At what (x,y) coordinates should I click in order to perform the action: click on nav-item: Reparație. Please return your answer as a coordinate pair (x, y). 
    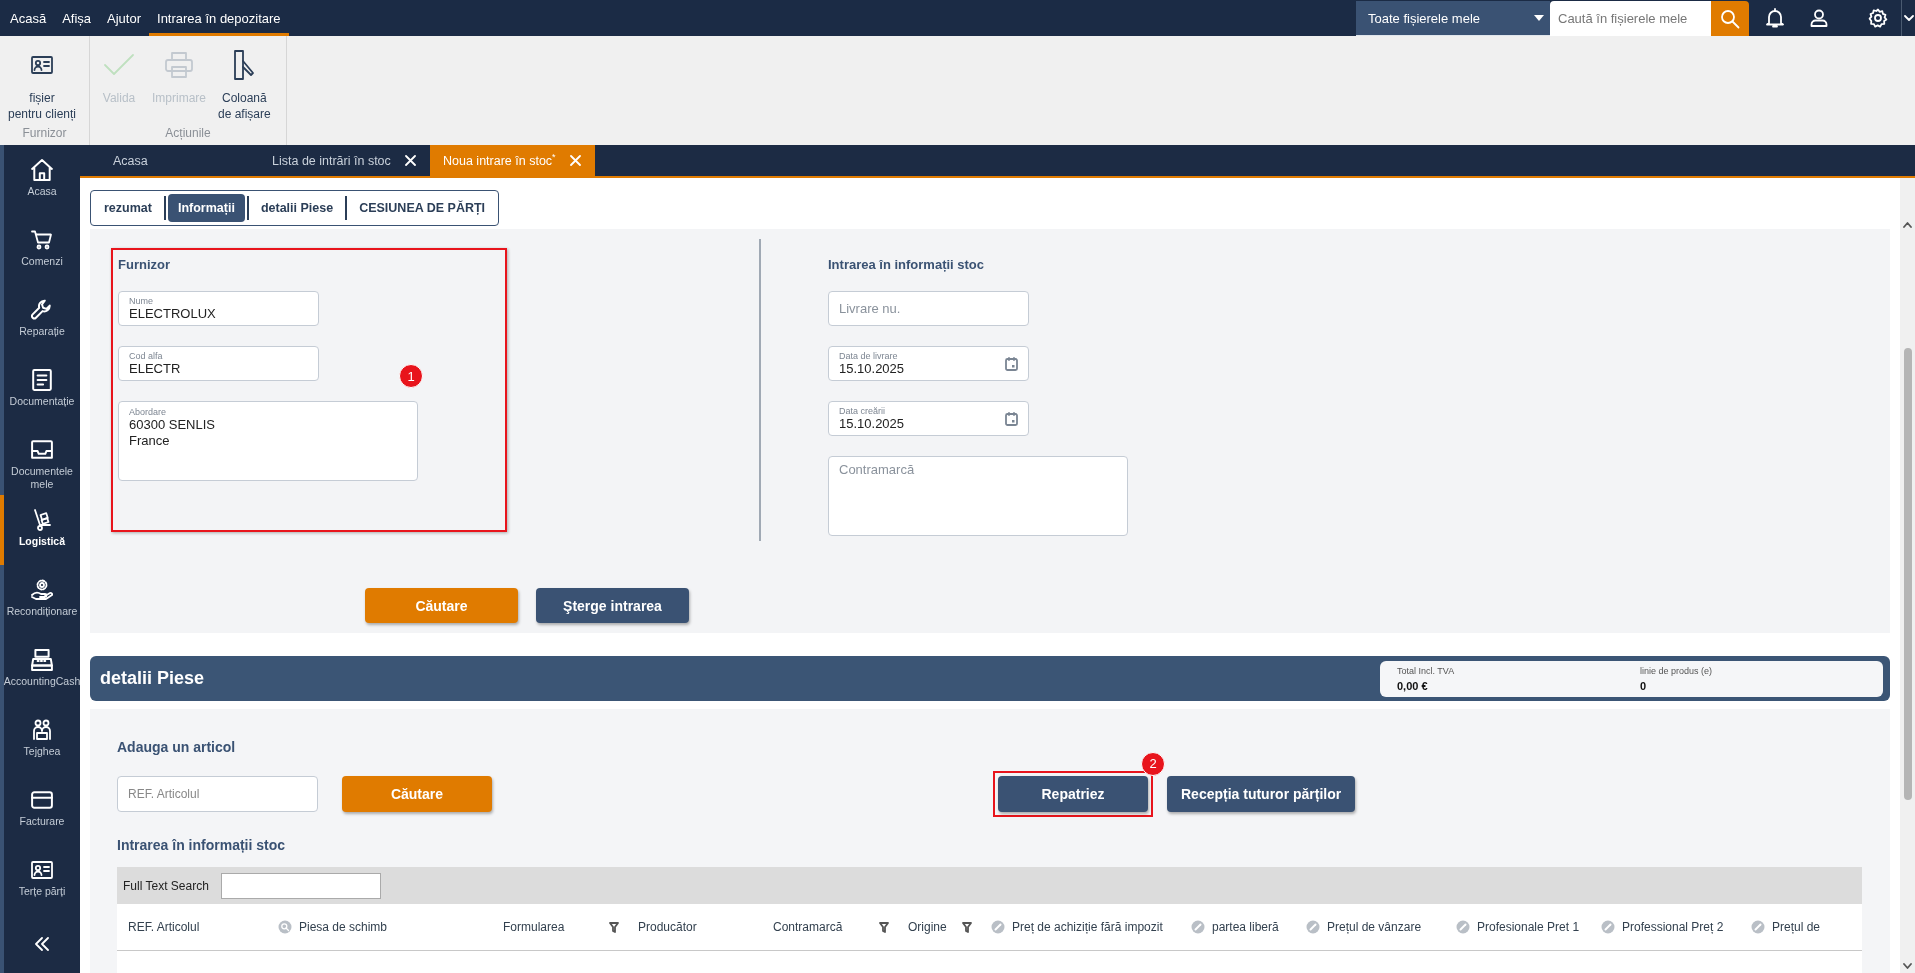
    Looking at the image, I should click on (40, 320).